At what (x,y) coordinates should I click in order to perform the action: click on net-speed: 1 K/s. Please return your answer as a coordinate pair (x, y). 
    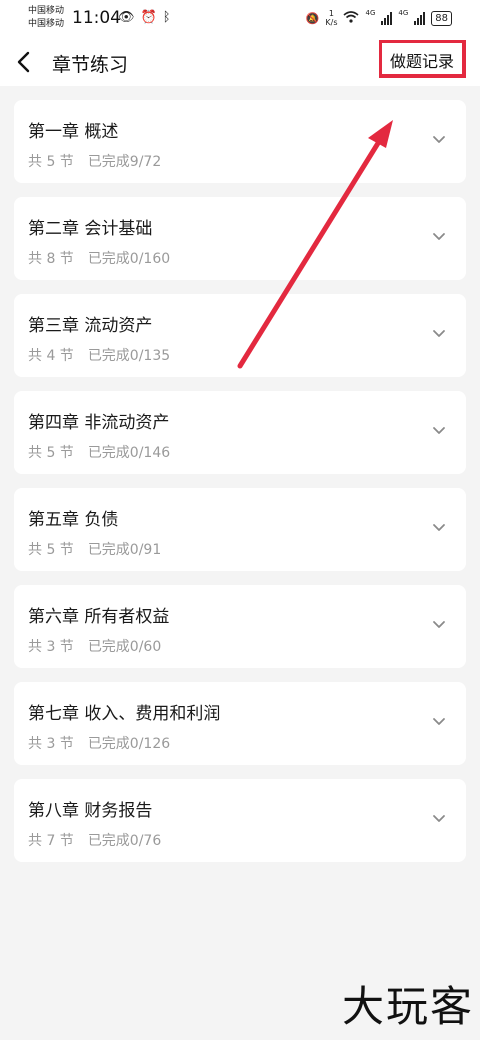
    Looking at the image, I should click on (331, 18).